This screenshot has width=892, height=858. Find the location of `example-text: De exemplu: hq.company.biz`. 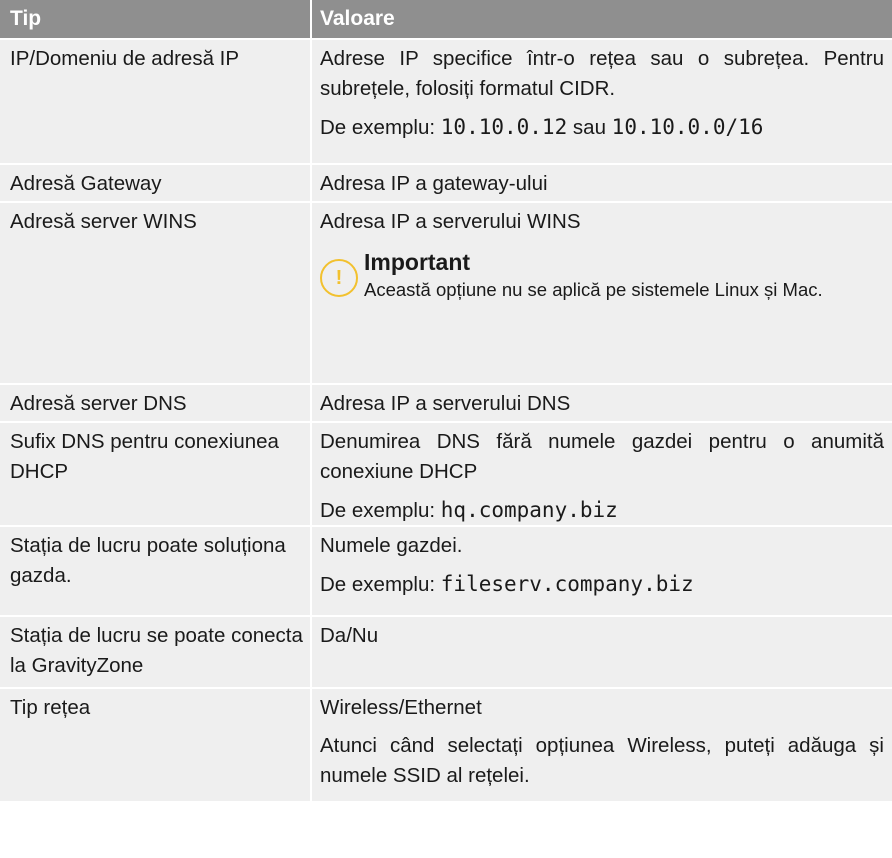

example-text: De exemplu: hq.company.biz is located at coordinates (602, 510).